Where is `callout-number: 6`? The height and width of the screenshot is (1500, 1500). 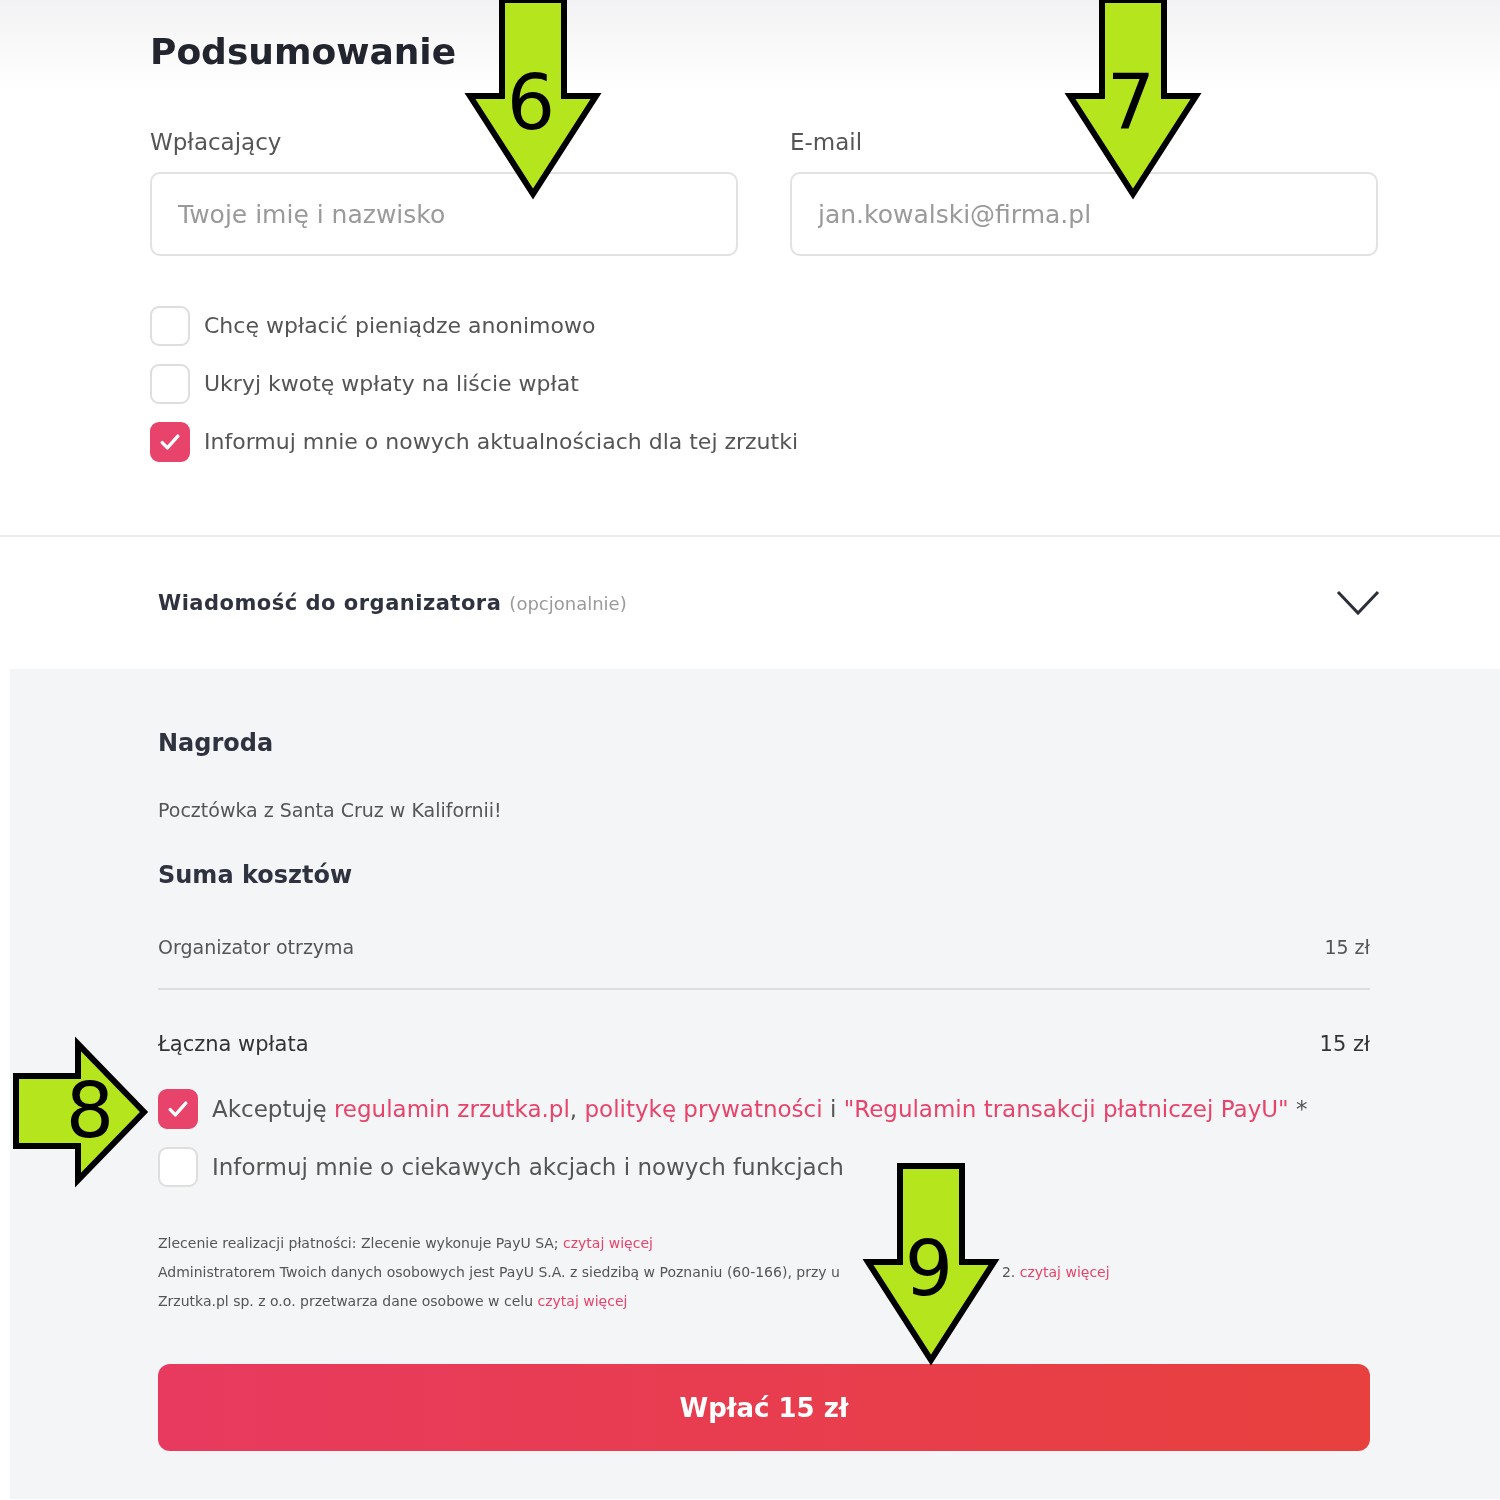
callout-number: 6 is located at coordinates (531, 102).